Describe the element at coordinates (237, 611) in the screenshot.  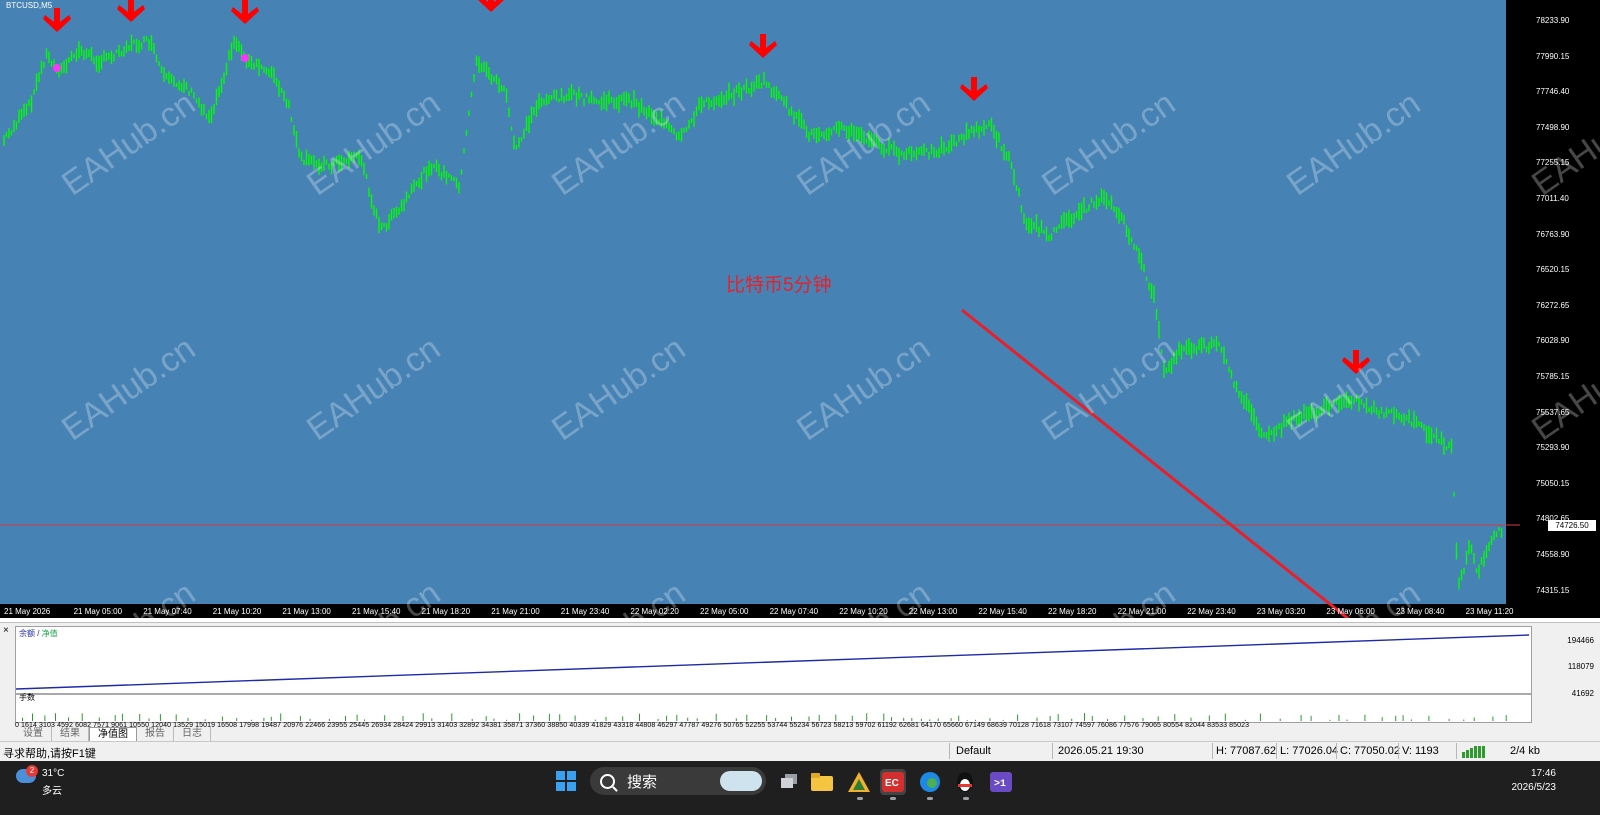
I see `time-axis-label: 21 May 10:20` at that location.